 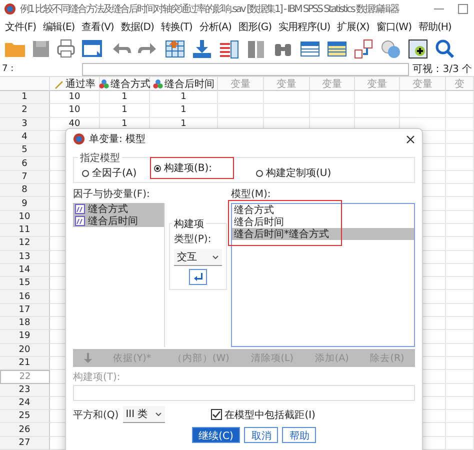 What do you see at coordinates (198, 257) in the screenshot?
I see `type-dropdown: 交互` at bounding box center [198, 257].